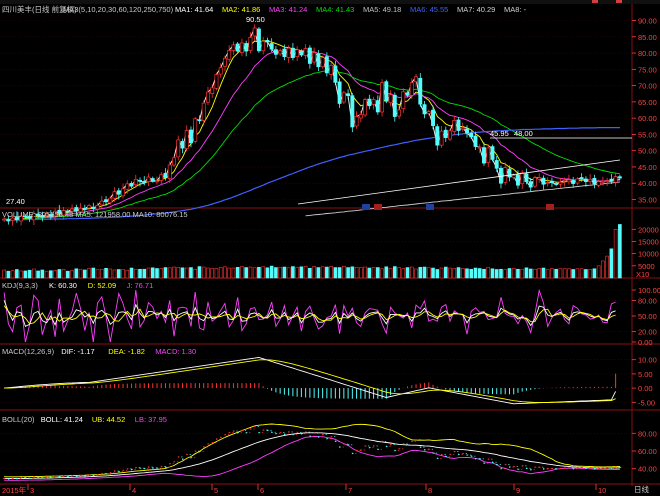 This screenshot has height=496, width=660. Describe the element at coordinates (645, 342) in the screenshot. I see `y-tick-label: 0.00` at that location.